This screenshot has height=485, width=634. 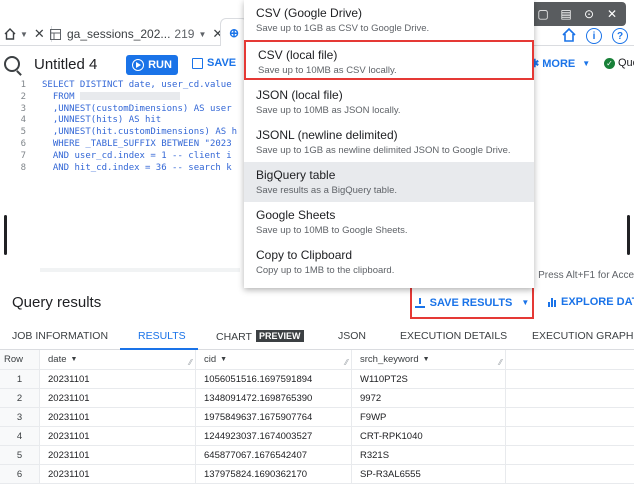 What do you see at coordinates (429, 455) in the screenshot?
I see `cell-srch-keyword: R321S` at bounding box center [429, 455].